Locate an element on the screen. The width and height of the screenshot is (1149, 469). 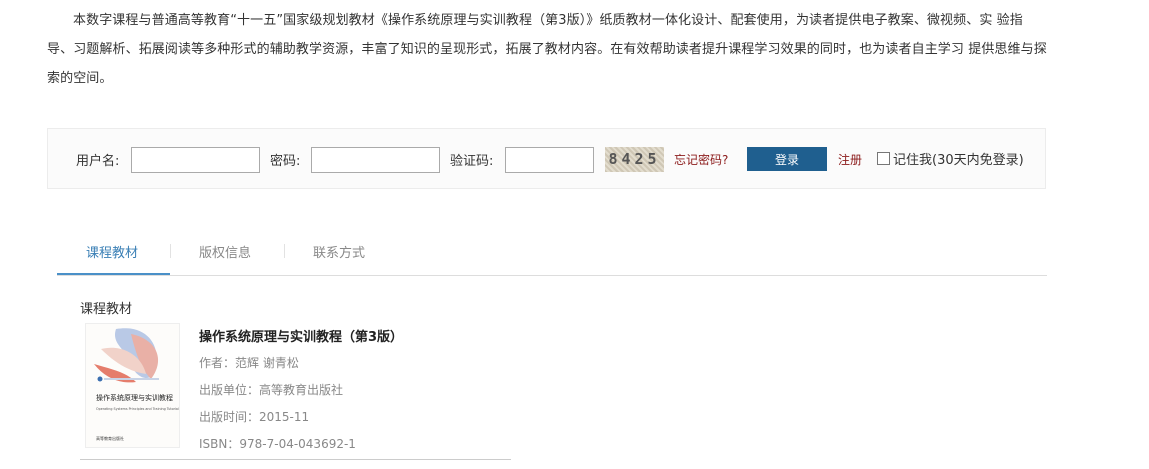
register-link: 注册 is located at coordinates (850, 159).